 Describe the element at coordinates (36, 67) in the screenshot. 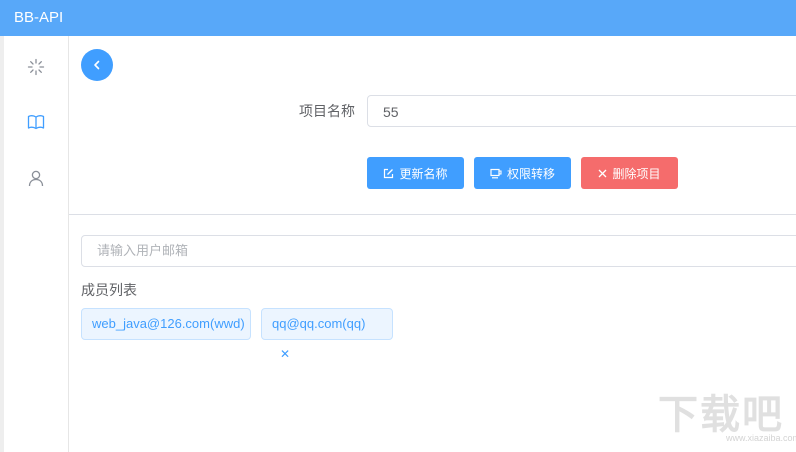

I see `loading-icon` at that location.